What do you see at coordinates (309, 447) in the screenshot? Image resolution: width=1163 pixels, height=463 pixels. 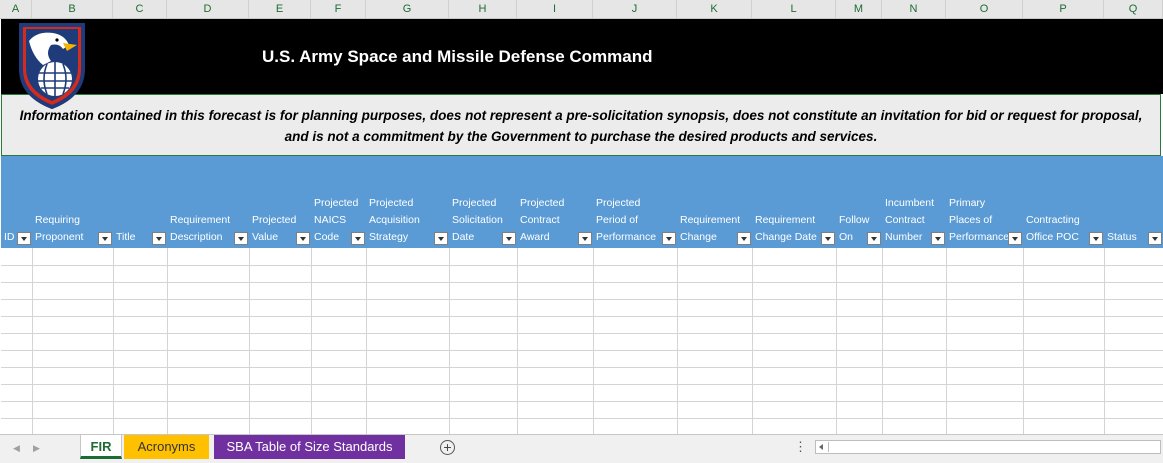 I see `tab-sba-table: SBA Table of Size Standards` at bounding box center [309, 447].